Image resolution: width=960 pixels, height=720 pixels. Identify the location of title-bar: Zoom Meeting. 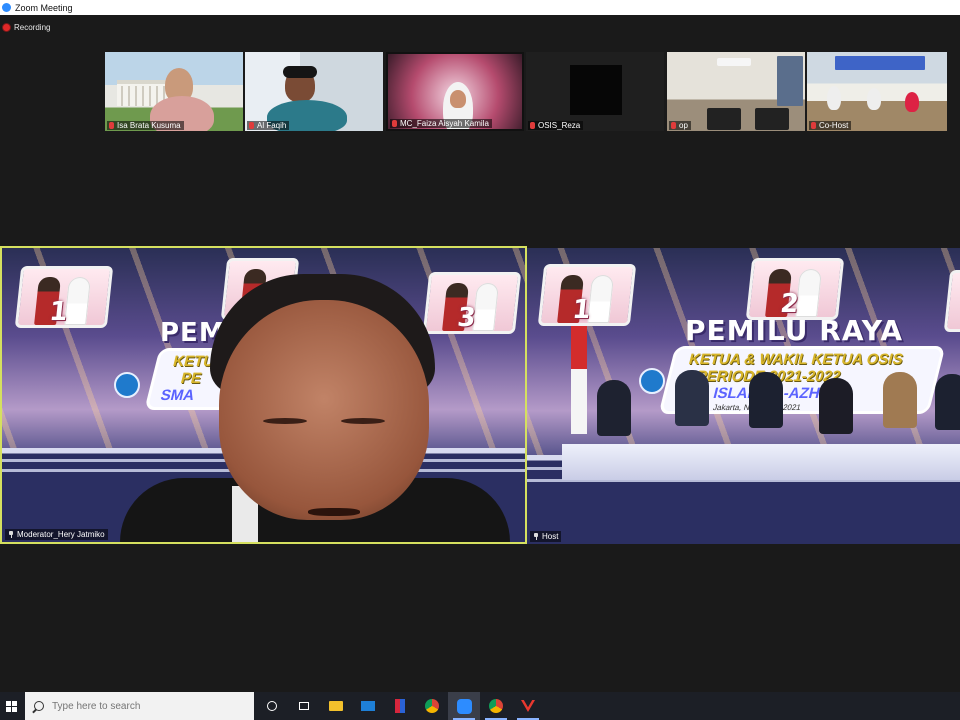
(480, 7).